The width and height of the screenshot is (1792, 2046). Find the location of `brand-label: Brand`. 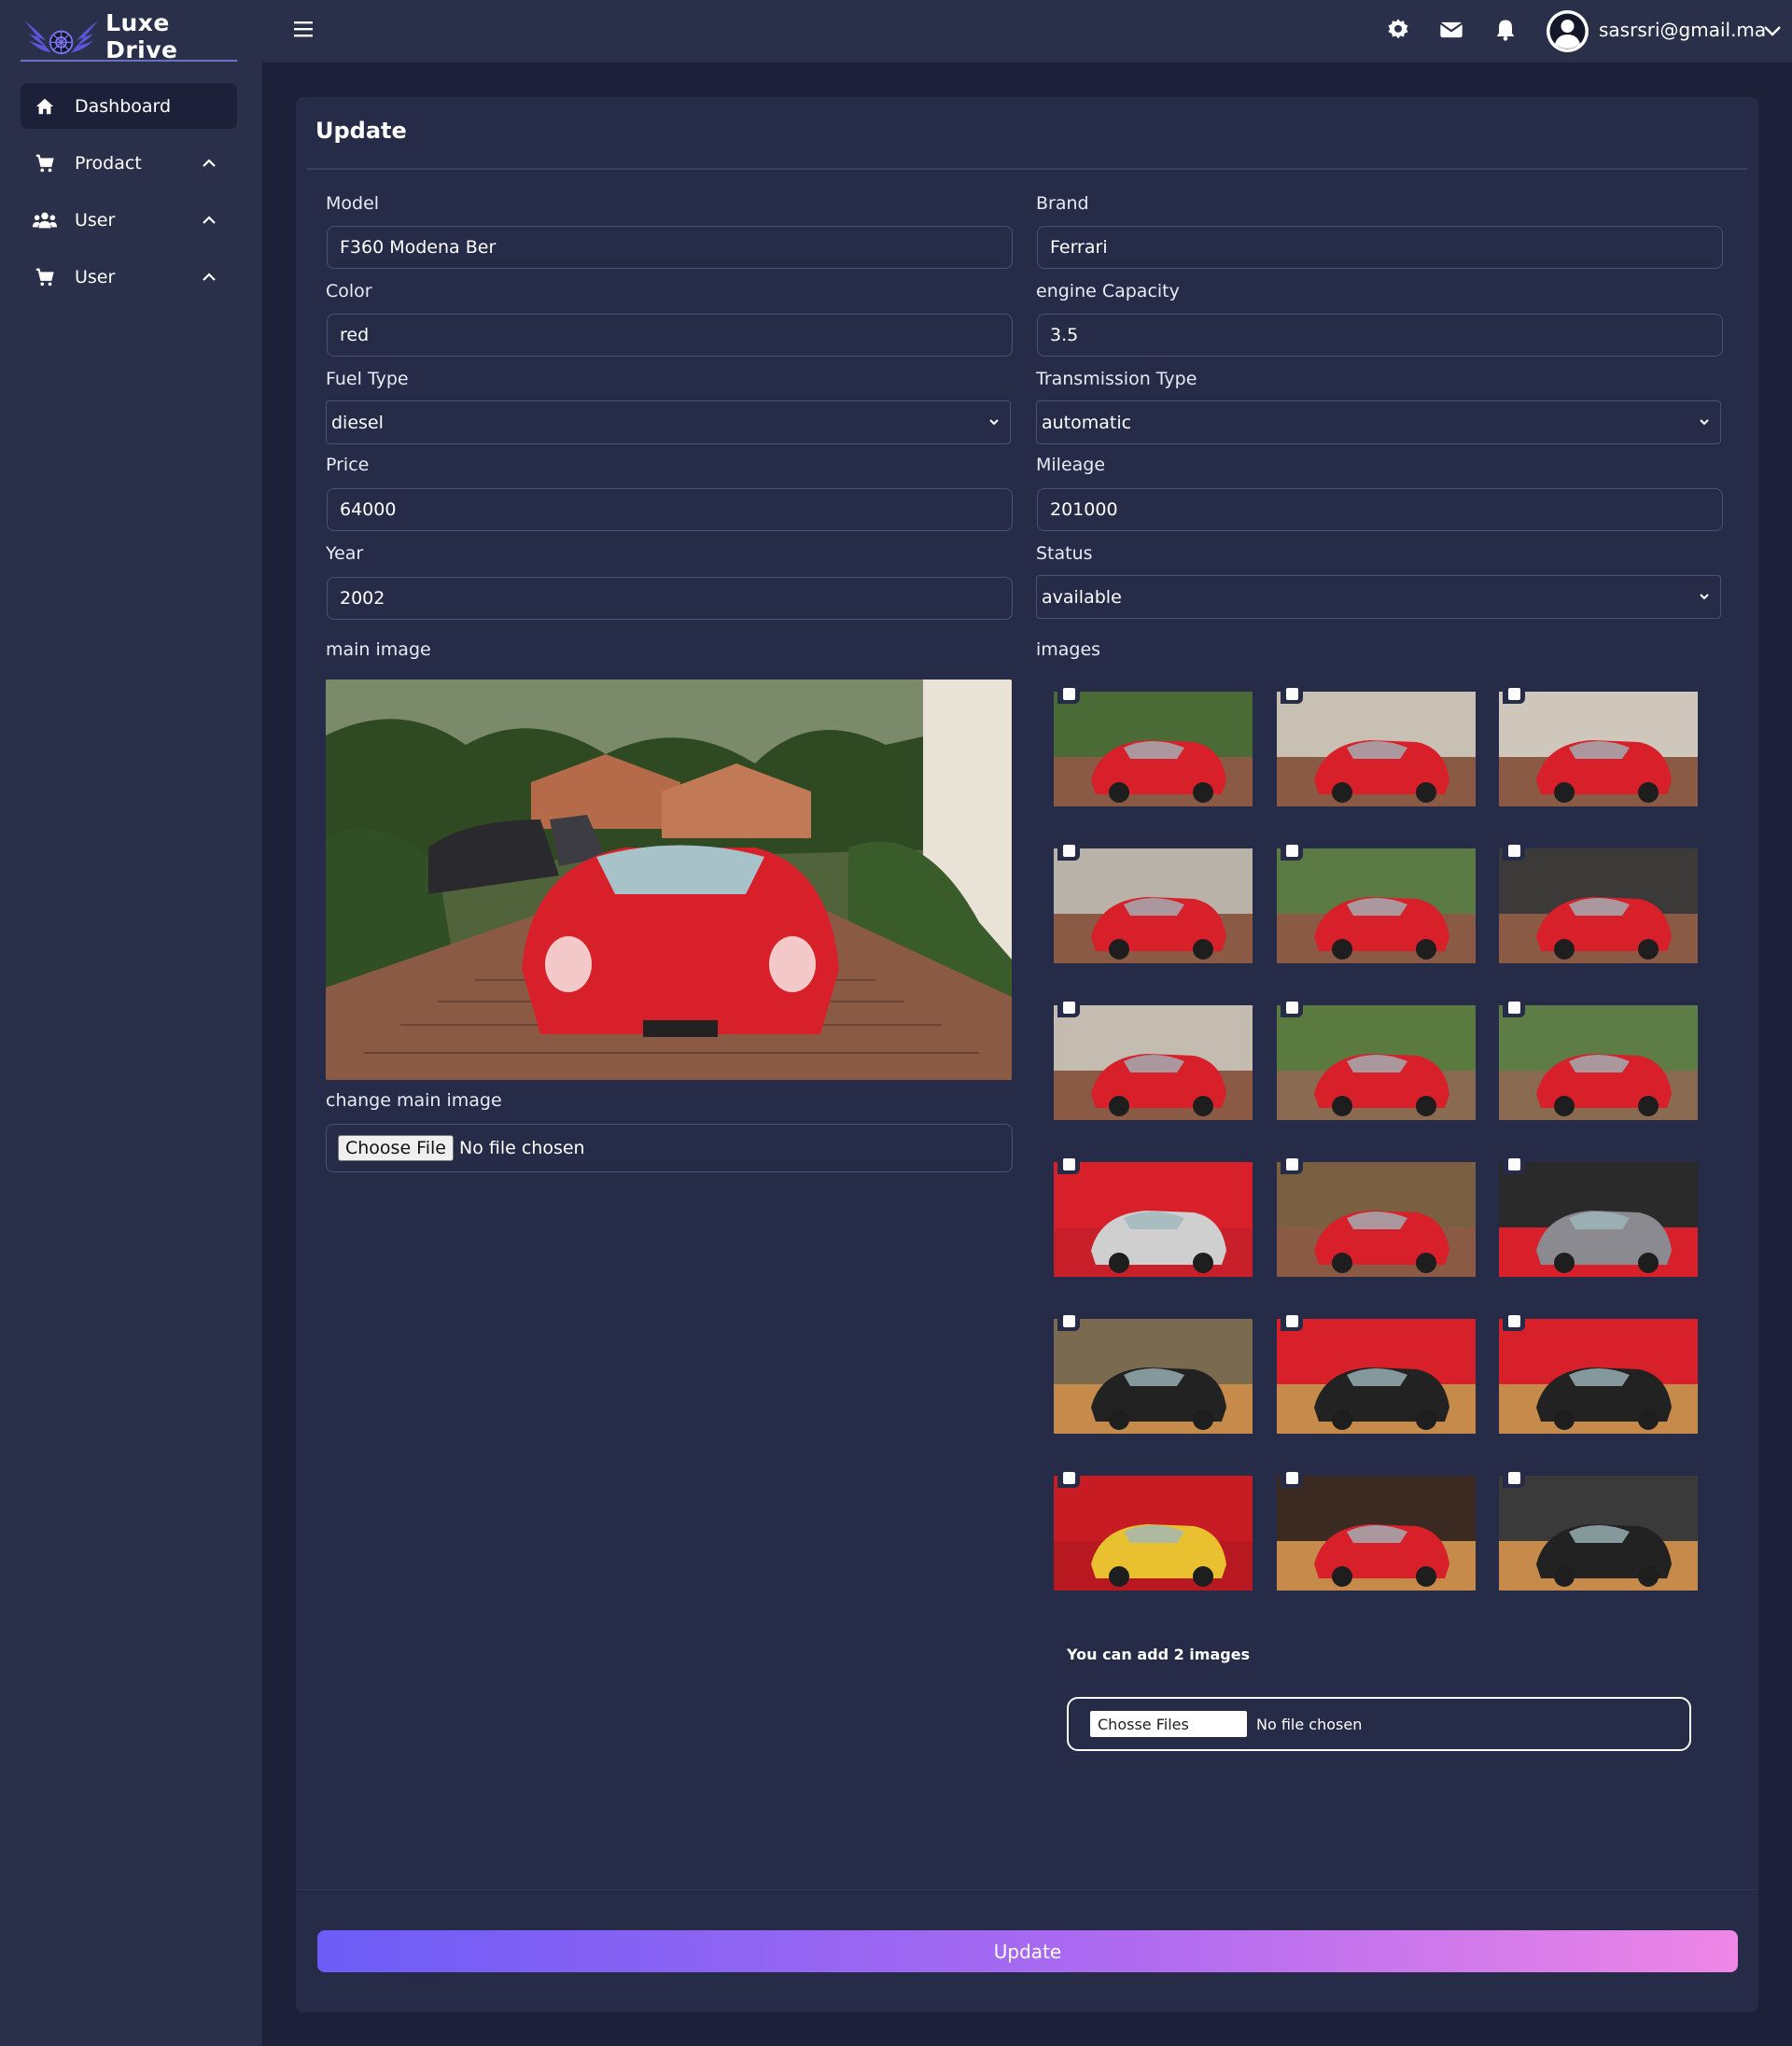

brand-label: Brand is located at coordinates (1062, 203).